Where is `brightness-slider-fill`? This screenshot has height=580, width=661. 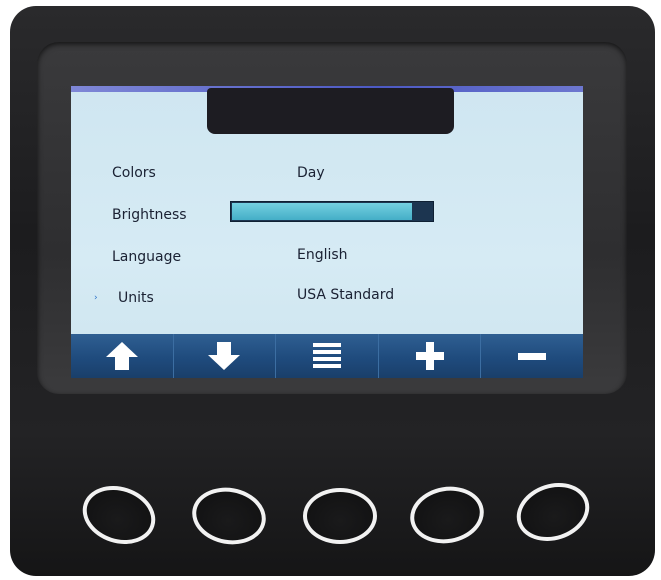
brightness-slider-fill is located at coordinates (322, 211).